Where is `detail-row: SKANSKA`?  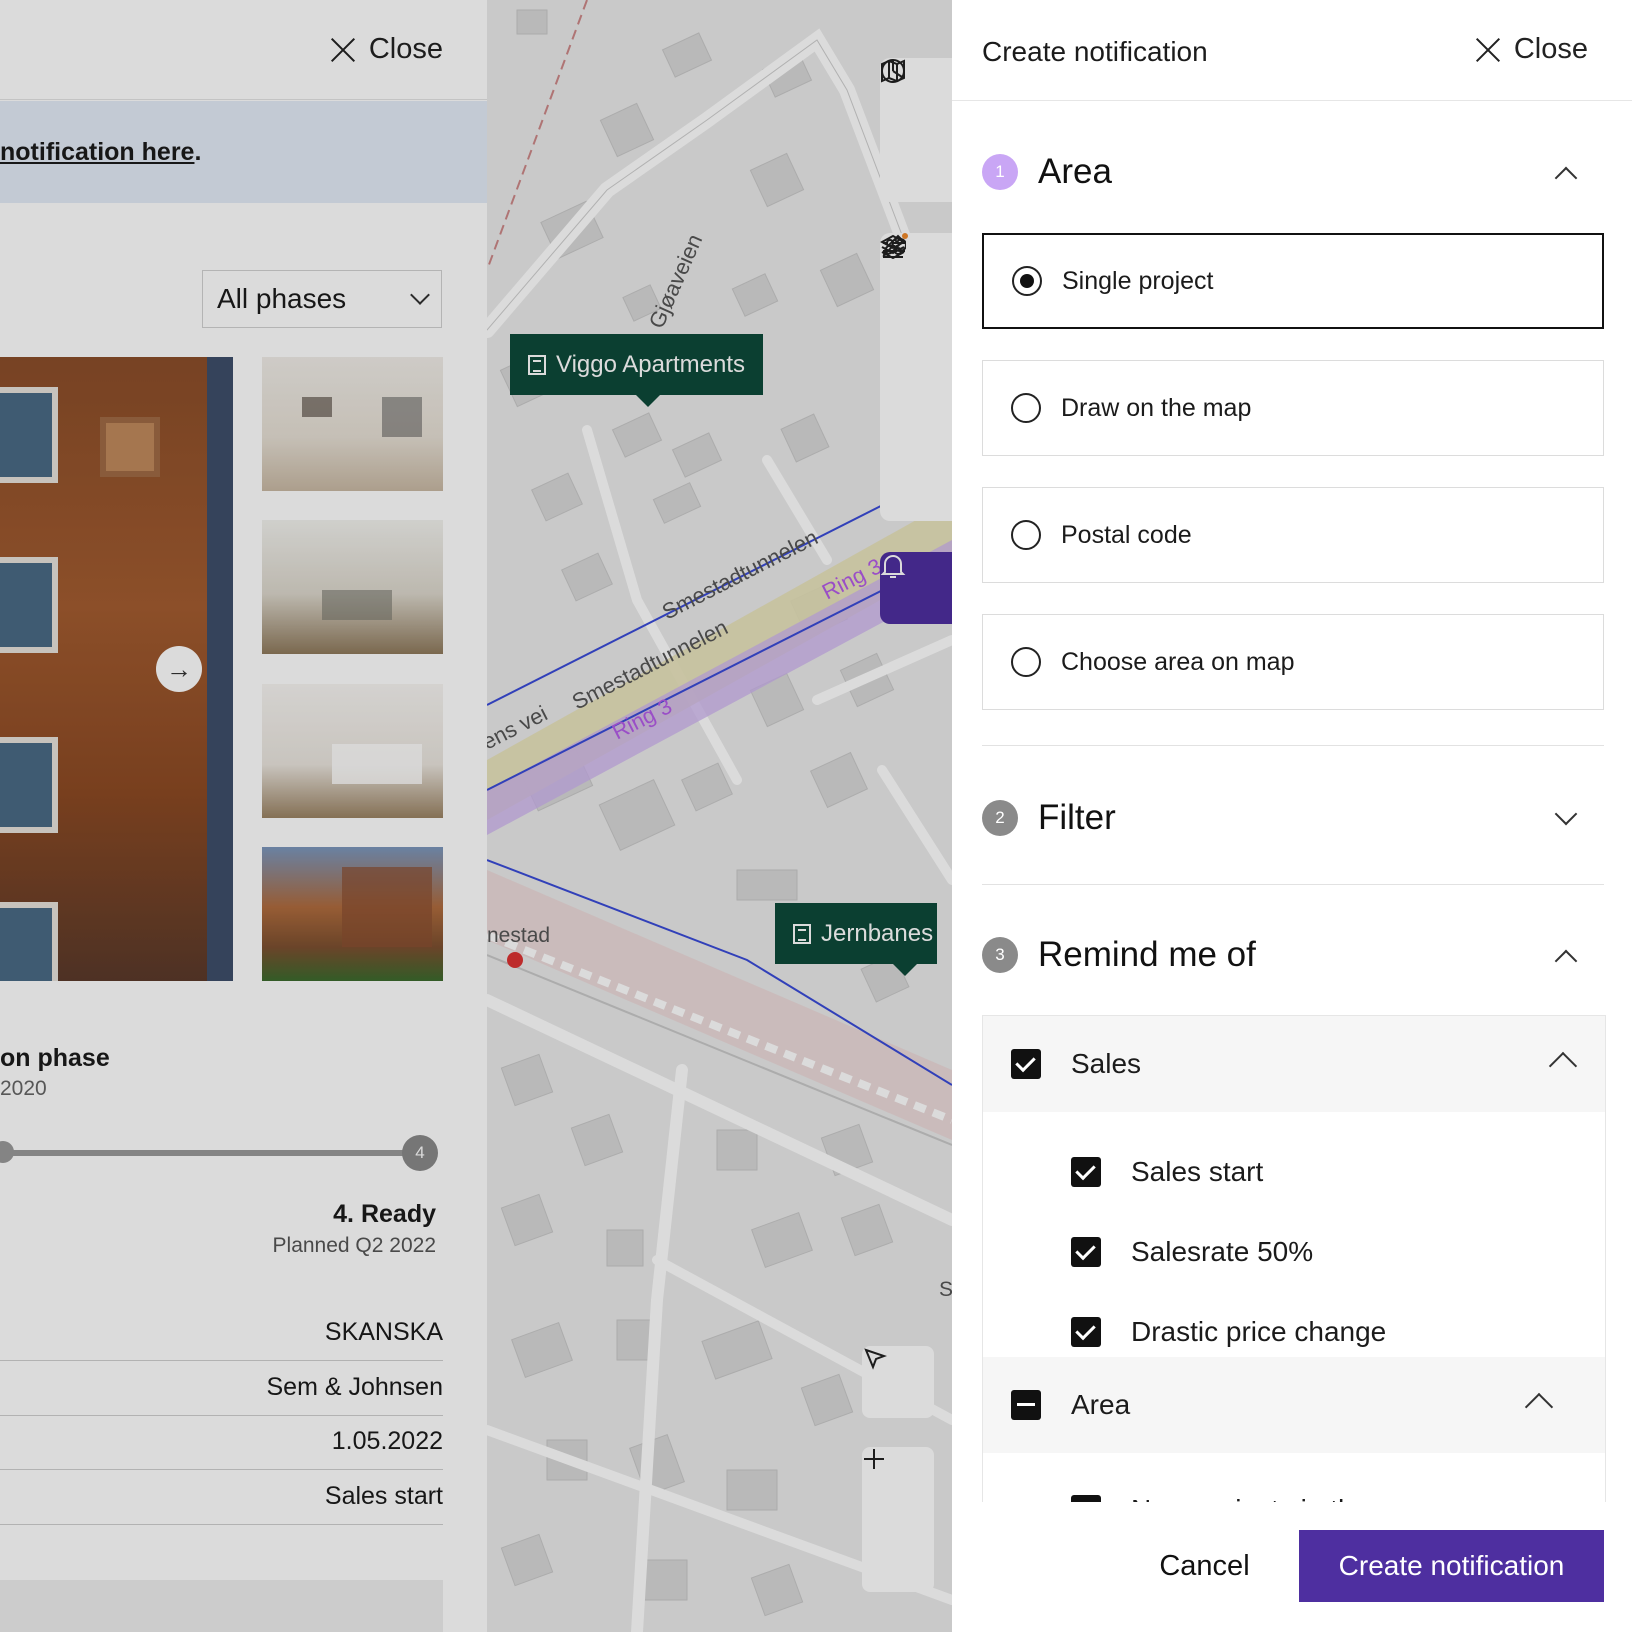 detail-row: SKANSKA is located at coordinates (221, 1333).